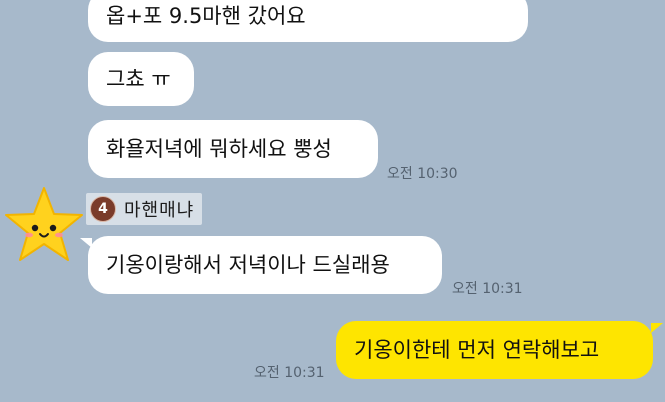 Image resolution: width=665 pixels, height=402 pixels. Describe the element at coordinates (103, 209) in the screenshot. I see `sender-profile-badge: 4` at that location.